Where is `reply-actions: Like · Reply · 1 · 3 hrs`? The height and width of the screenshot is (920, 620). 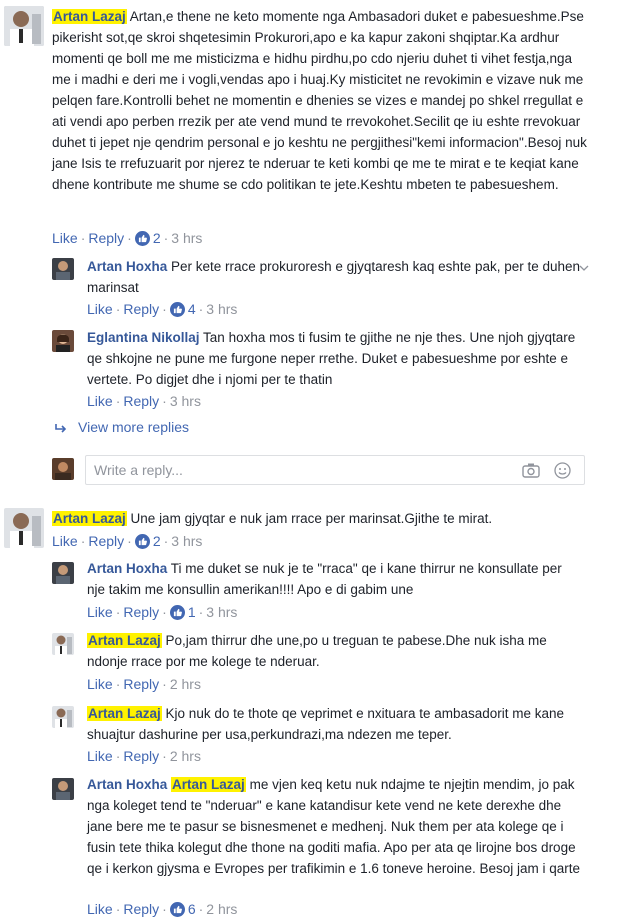 reply-actions: Like · Reply · 1 · 3 hrs is located at coordinates (162, 612).